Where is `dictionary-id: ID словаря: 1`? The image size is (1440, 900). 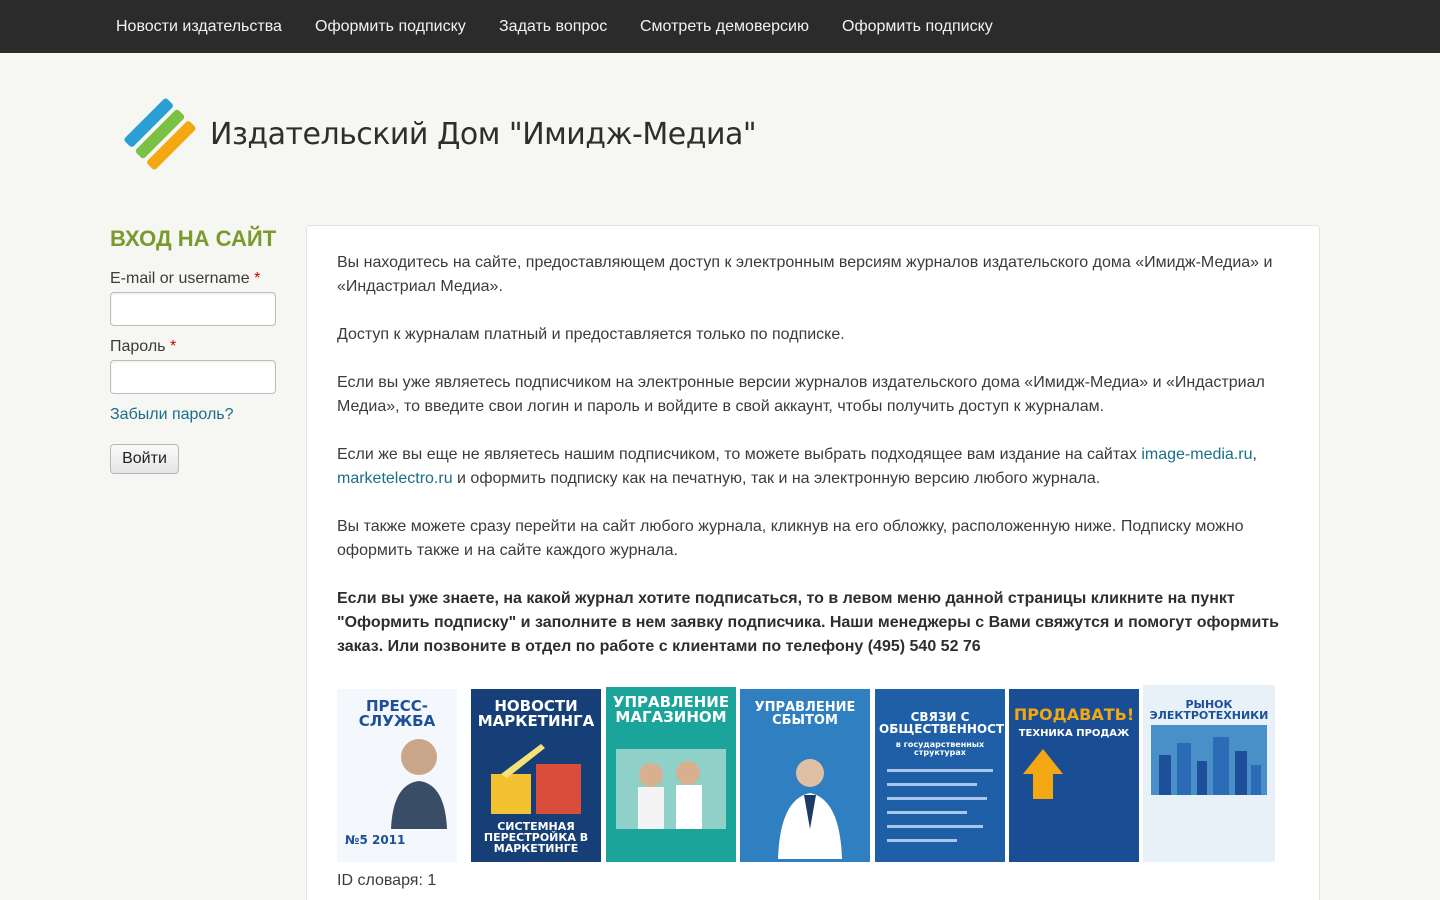 dictionary-id: ID словаря: 1 is located at coordinates (387, 880).